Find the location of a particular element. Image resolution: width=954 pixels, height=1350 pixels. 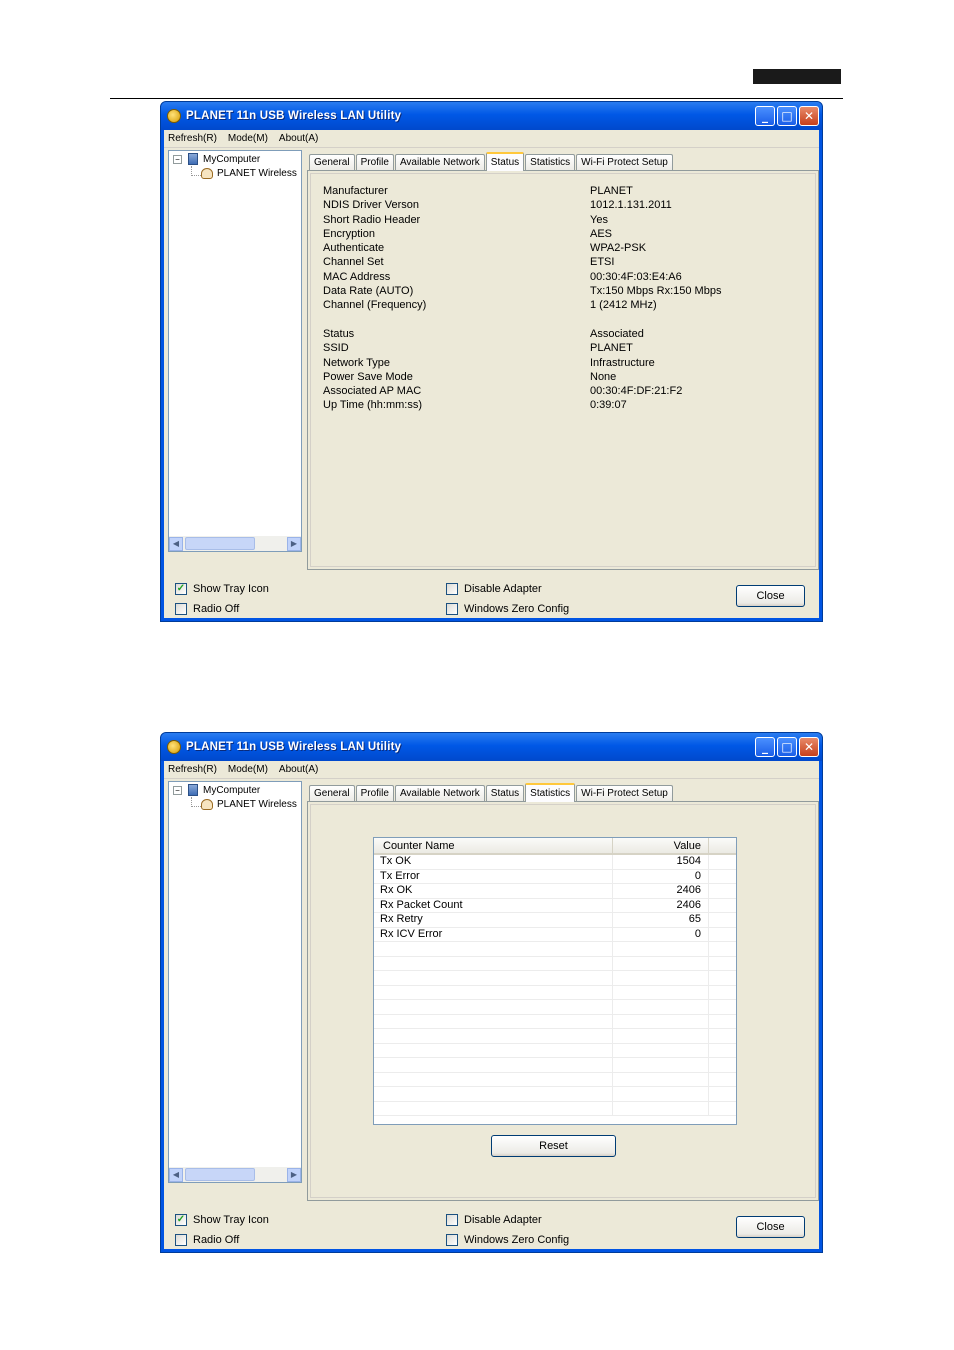

status-row: Encryption AES is located at coordinates (566, 234).